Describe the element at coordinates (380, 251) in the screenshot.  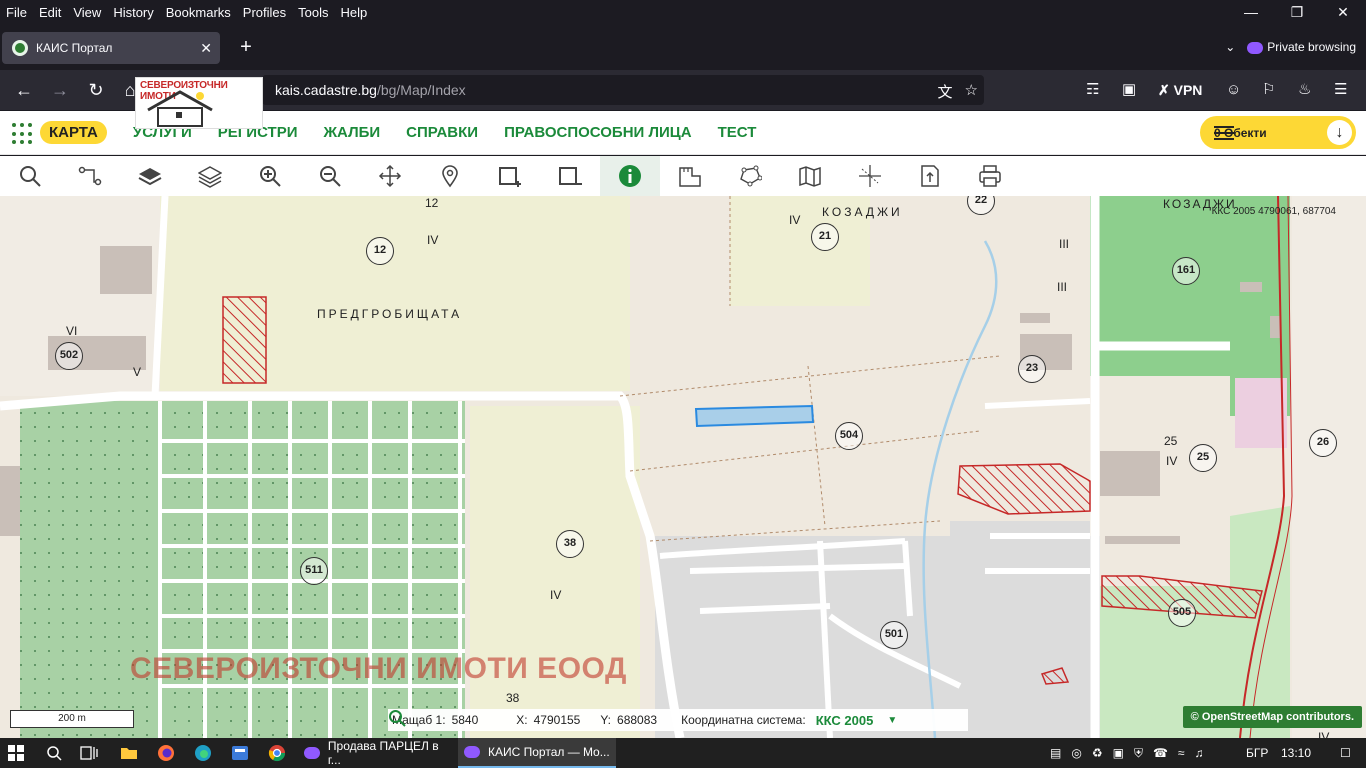
I see `parcel-circle: 12` at that location.